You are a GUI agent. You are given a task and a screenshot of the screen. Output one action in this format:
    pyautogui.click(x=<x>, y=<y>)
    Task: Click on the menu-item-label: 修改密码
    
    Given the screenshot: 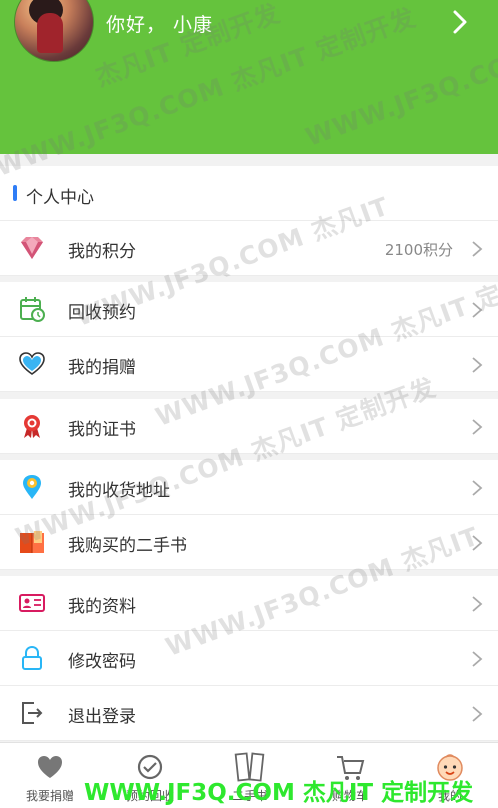 What is the action you would take?
    pyautogui.click(x=102, y=662)
    